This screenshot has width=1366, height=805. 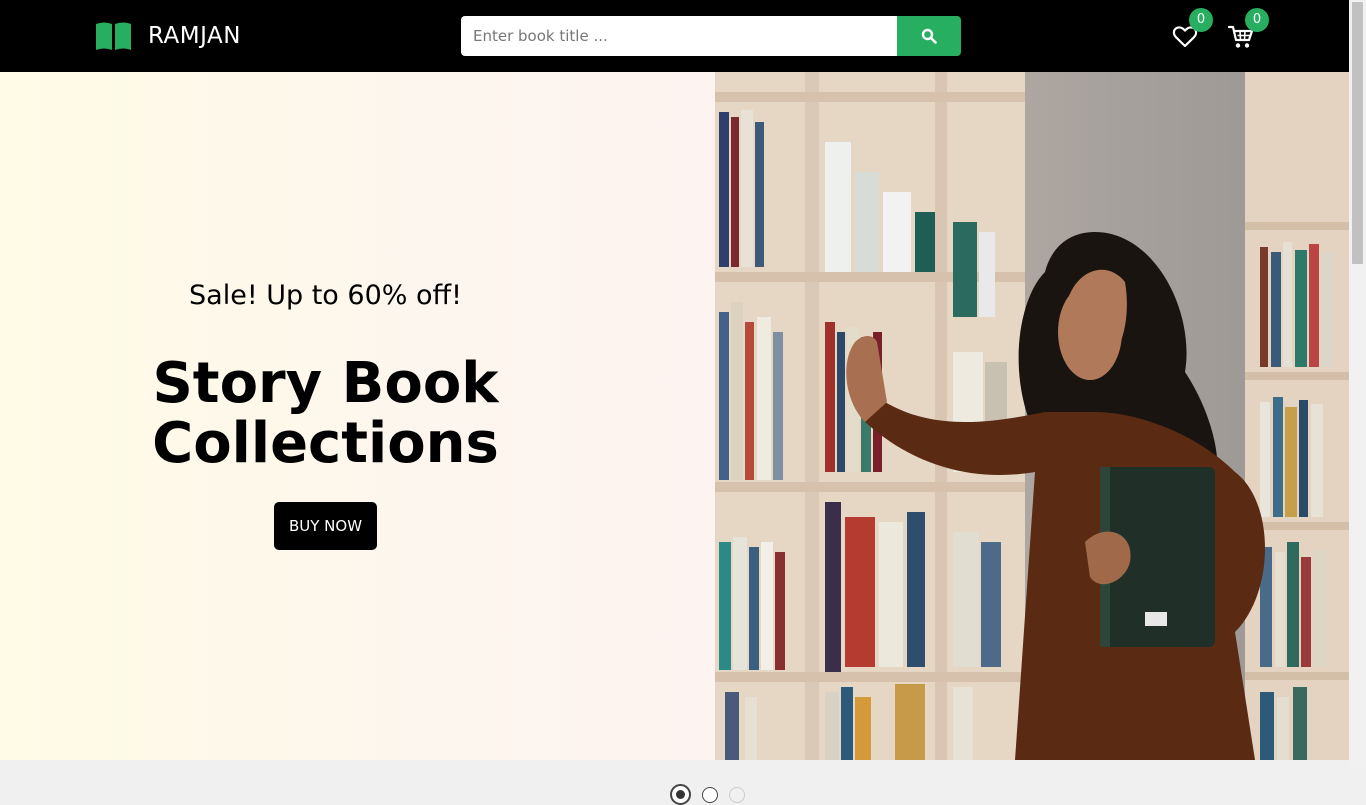 I want to click on page-bottom, so click(x=674, y=764).